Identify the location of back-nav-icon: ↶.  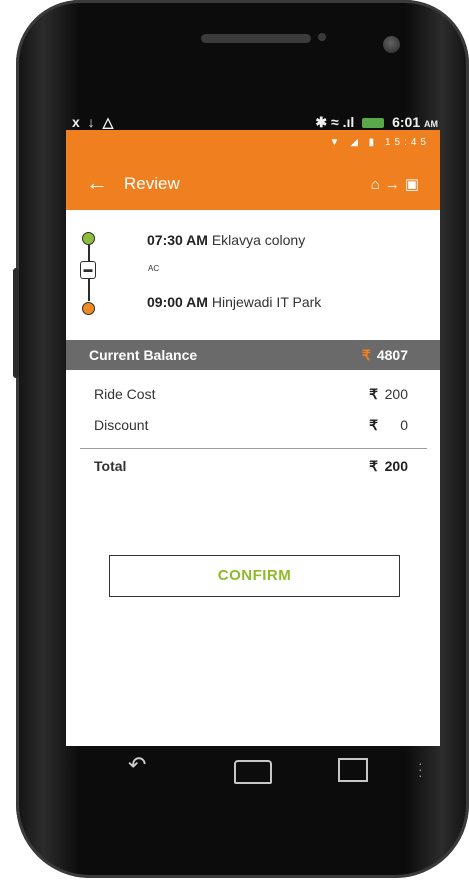
(137, 765).